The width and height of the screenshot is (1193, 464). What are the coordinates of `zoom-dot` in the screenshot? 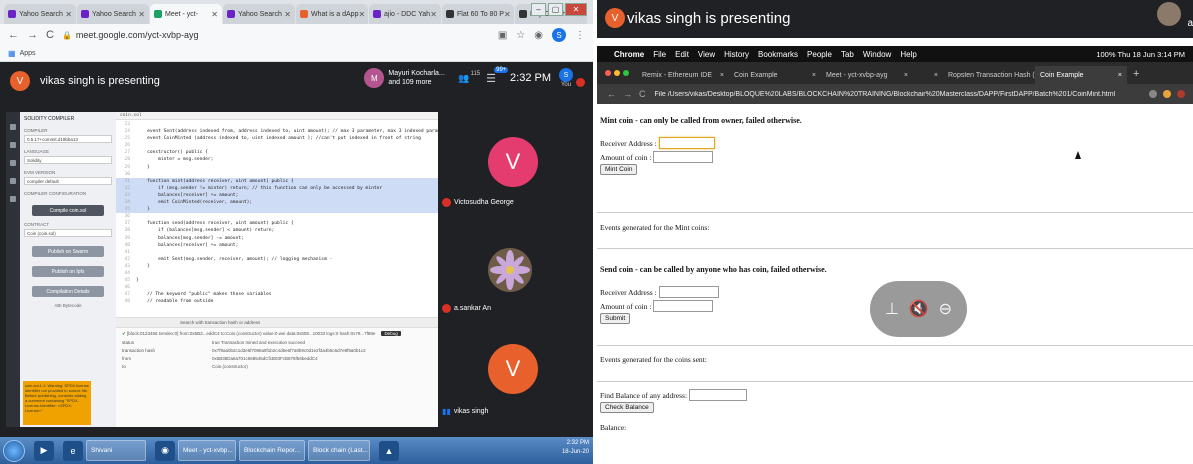 It's located at (626, 73).